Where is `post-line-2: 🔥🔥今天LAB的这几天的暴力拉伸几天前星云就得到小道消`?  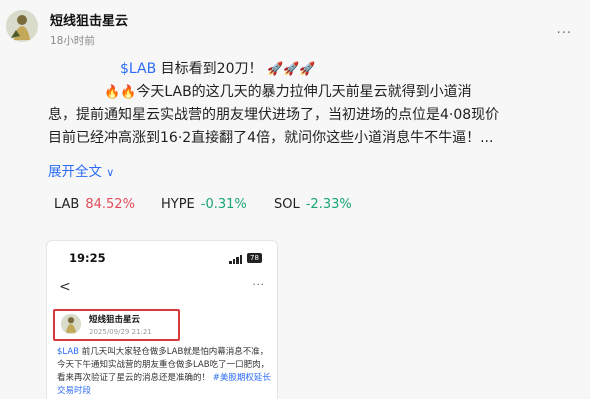 post-line-2: 🔥🔥今天LAB的这几天的暴力拉伸几天前星云就得到小道消 is located at coordinates (303, 92).